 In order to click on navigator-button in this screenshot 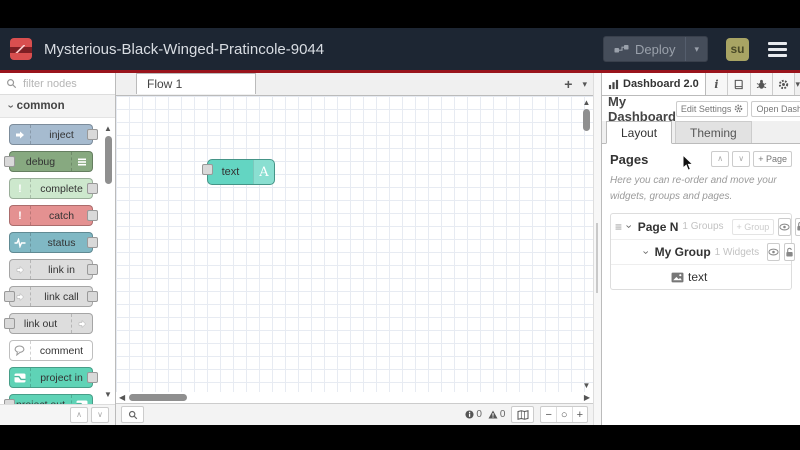, I will do `click(523, 414)`.